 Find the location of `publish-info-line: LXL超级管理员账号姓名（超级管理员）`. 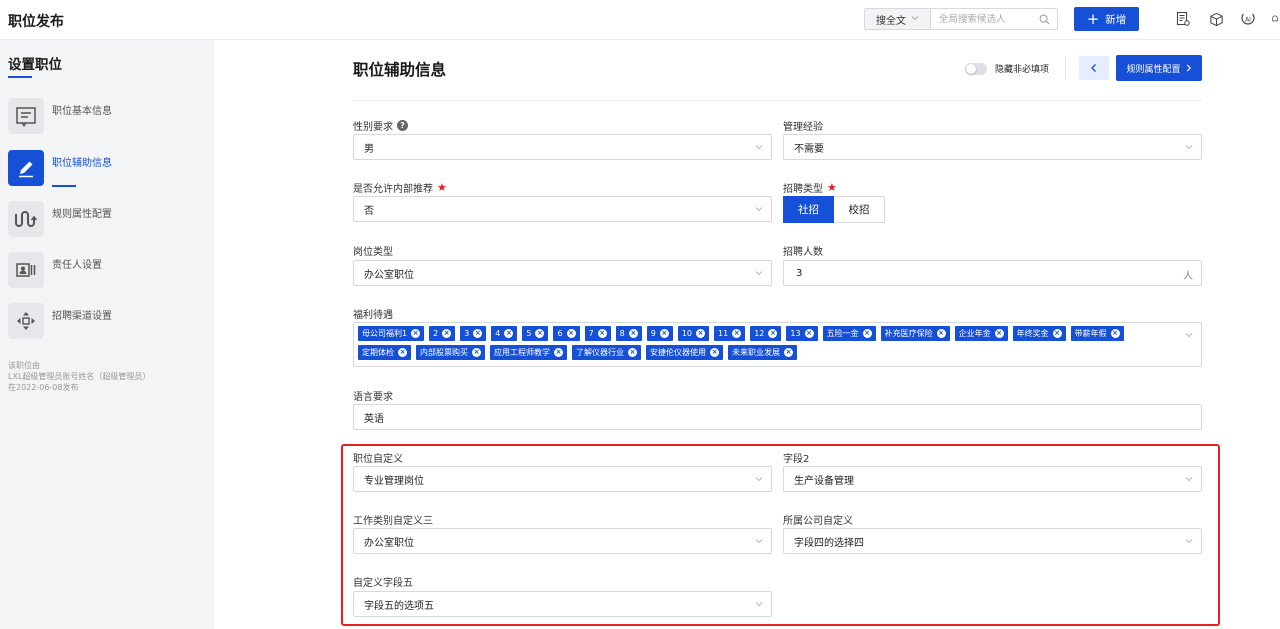

publish-info-line: LXL超级管理员账号姓名（超级管理员） is located at coordinates (79, 376).